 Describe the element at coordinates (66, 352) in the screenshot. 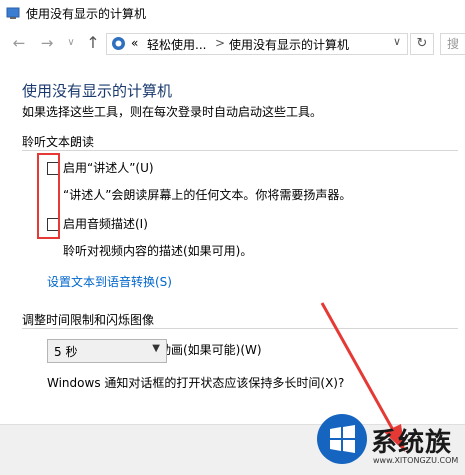

I see `selected-value: 5 秒` at that location.